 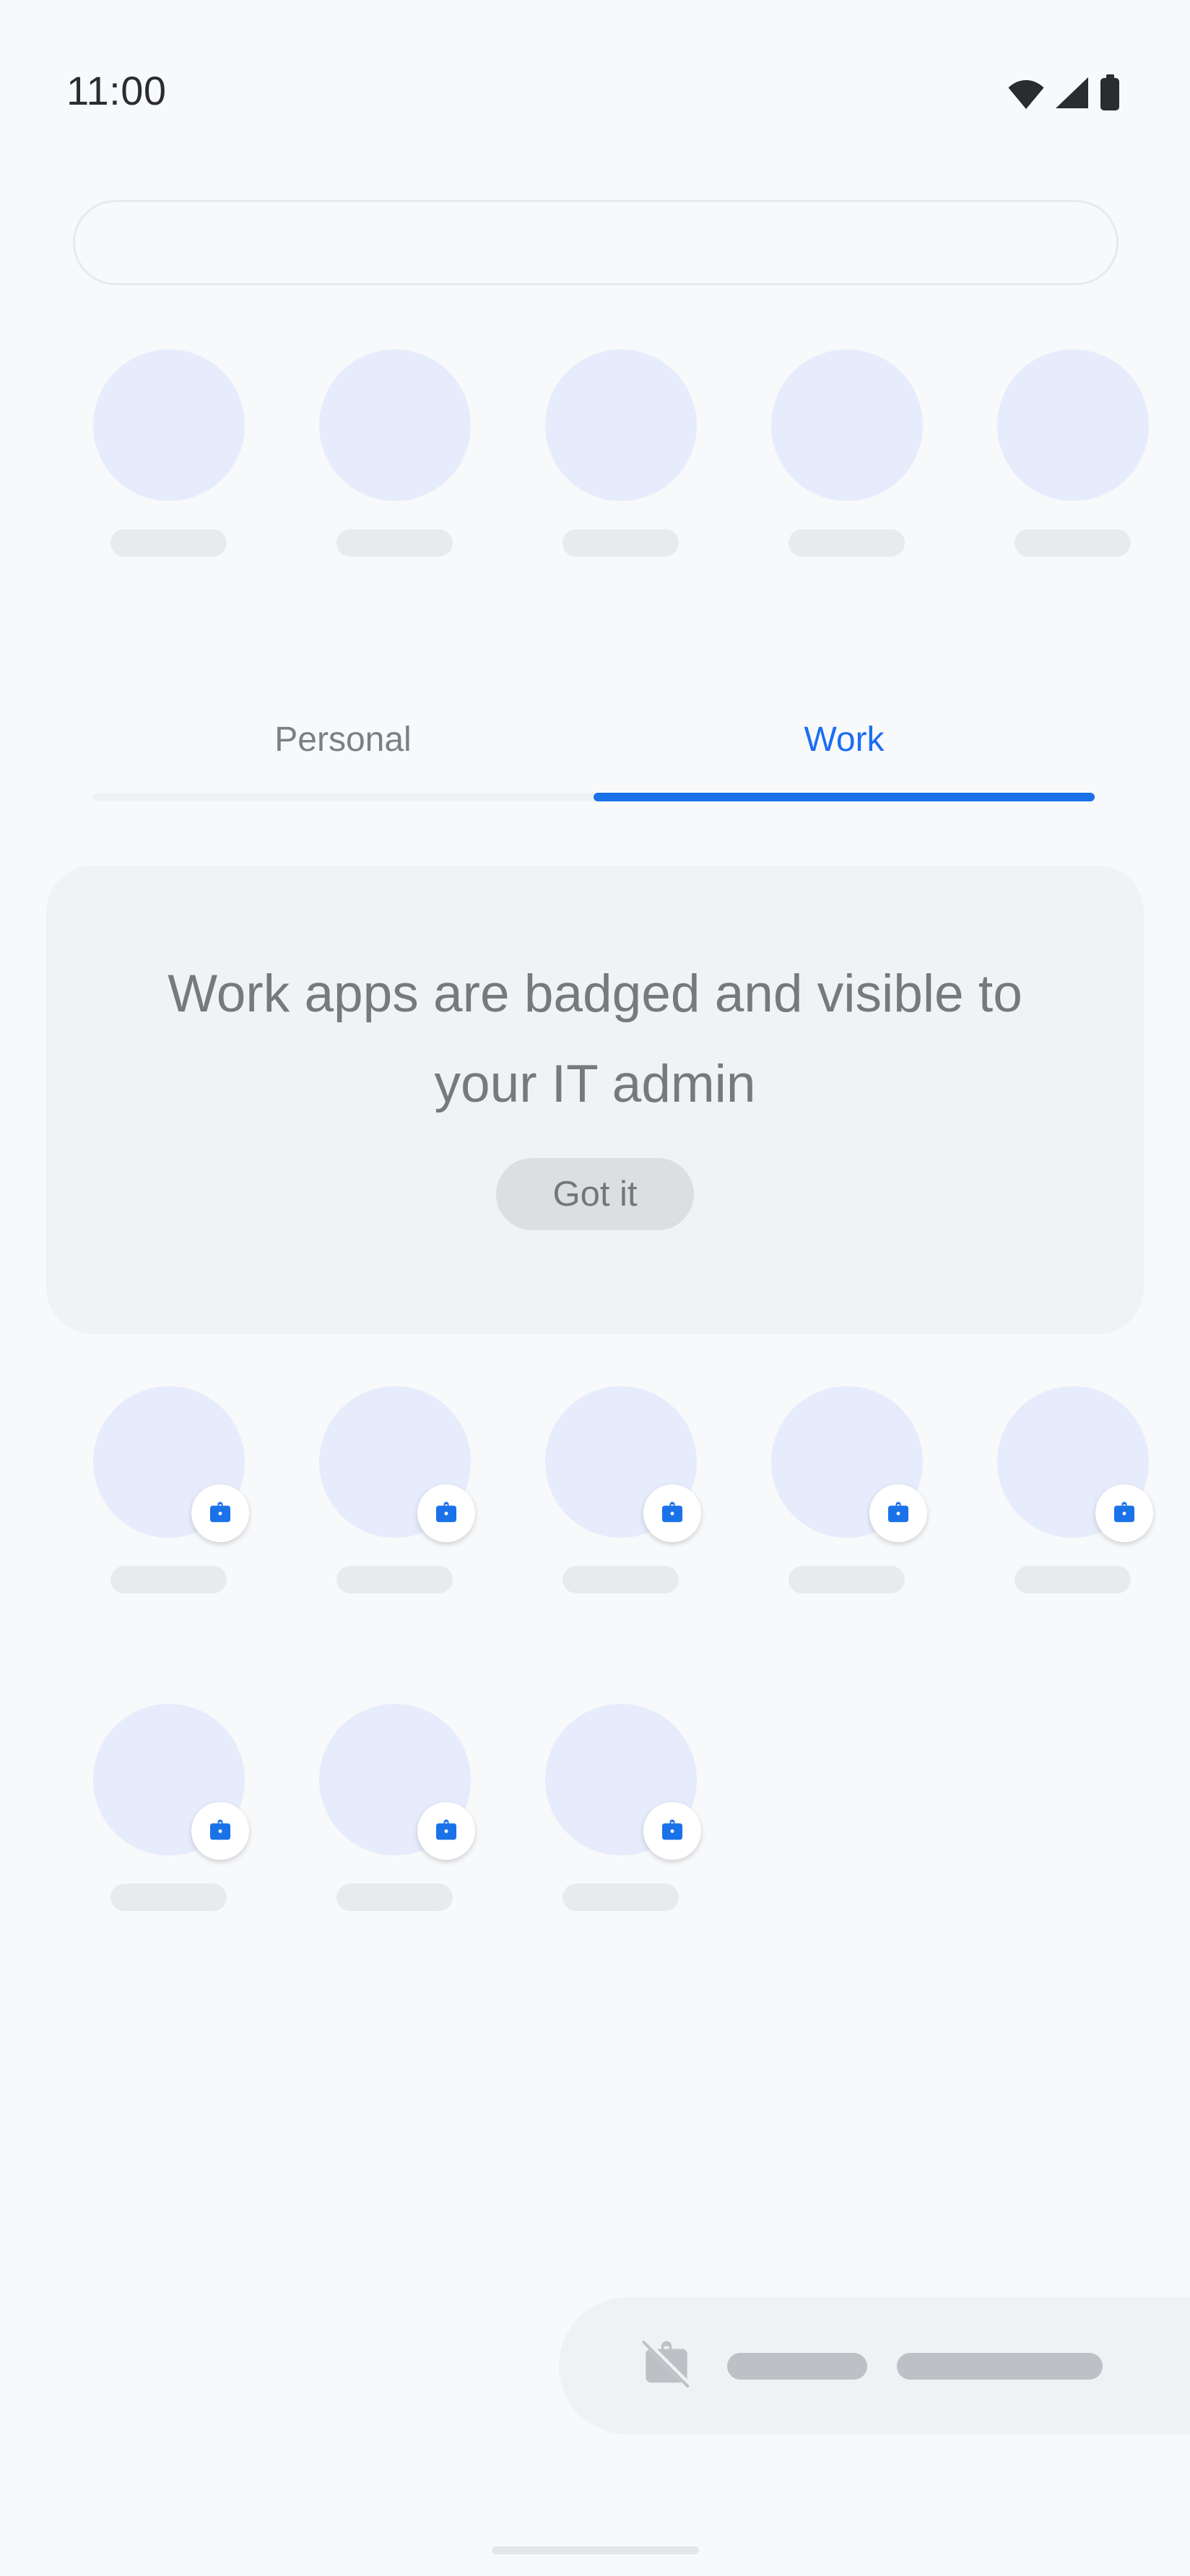 I want to click on status-bar-icons, so click(x=1064, y=92).